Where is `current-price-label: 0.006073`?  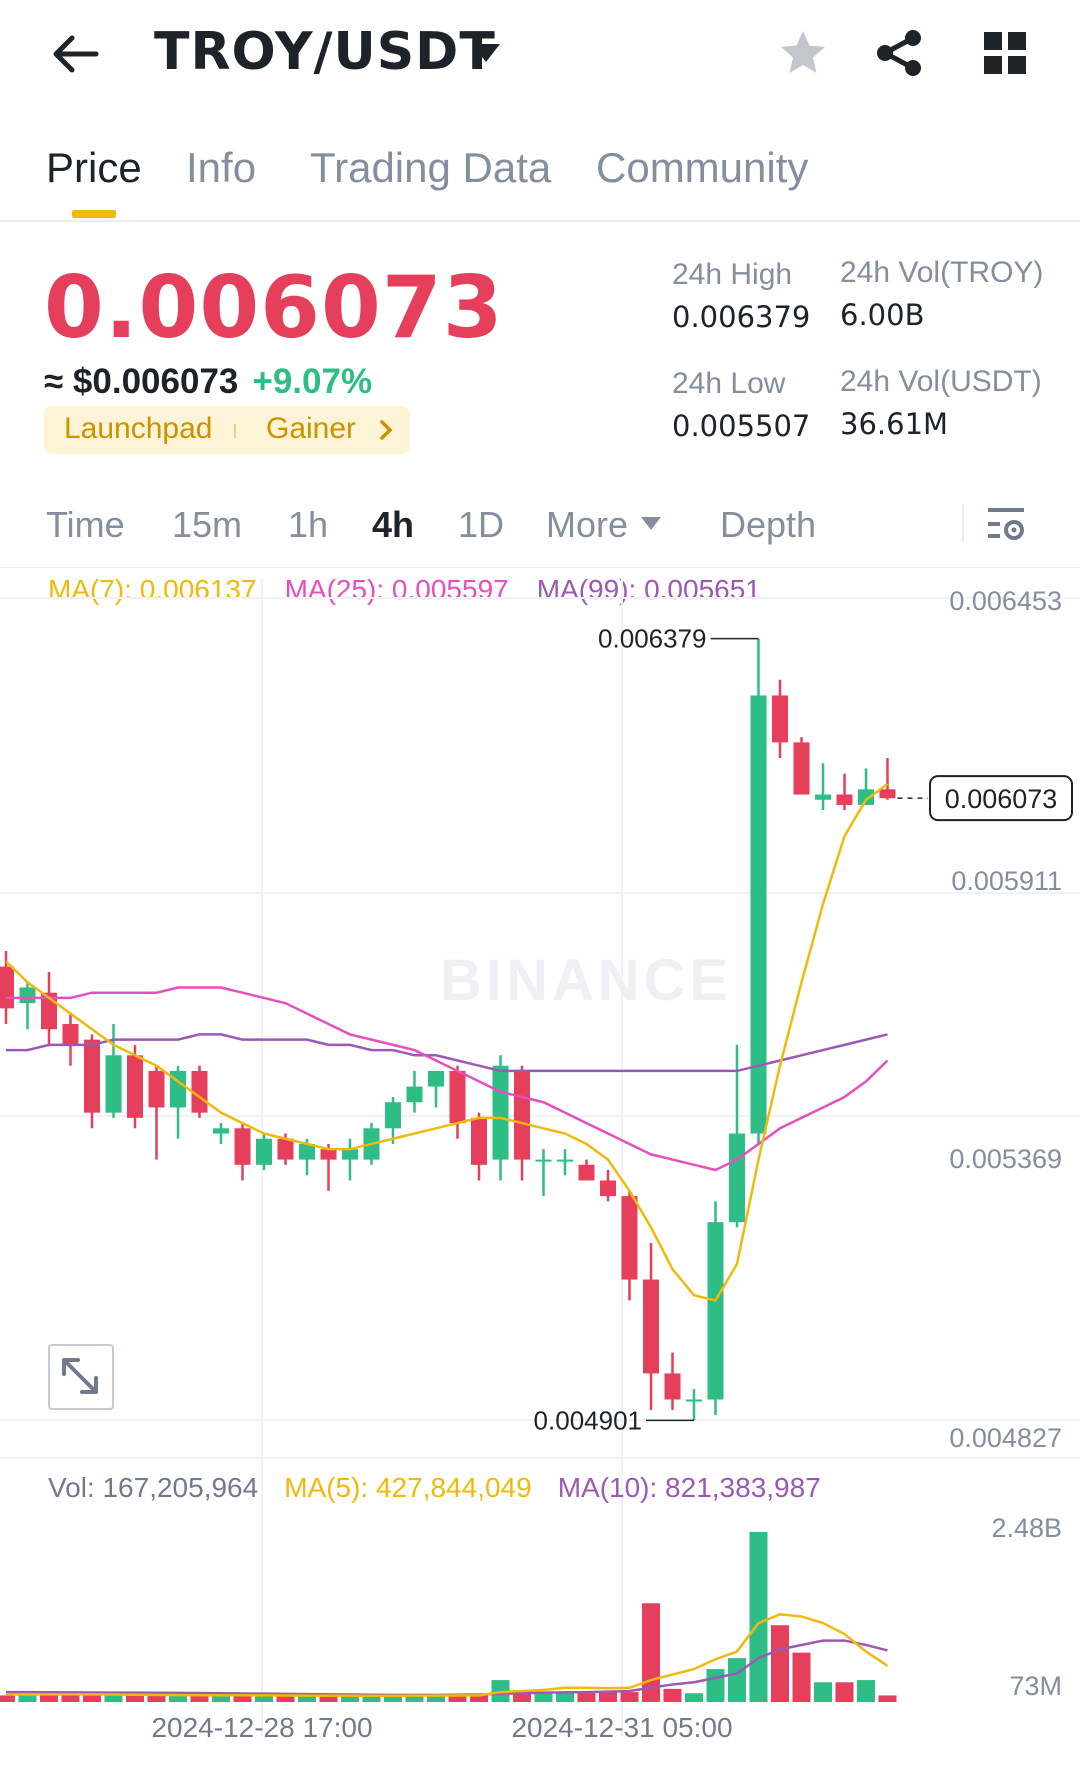
current-price-label: 0.006073 is located at coordinates (1001, 799).